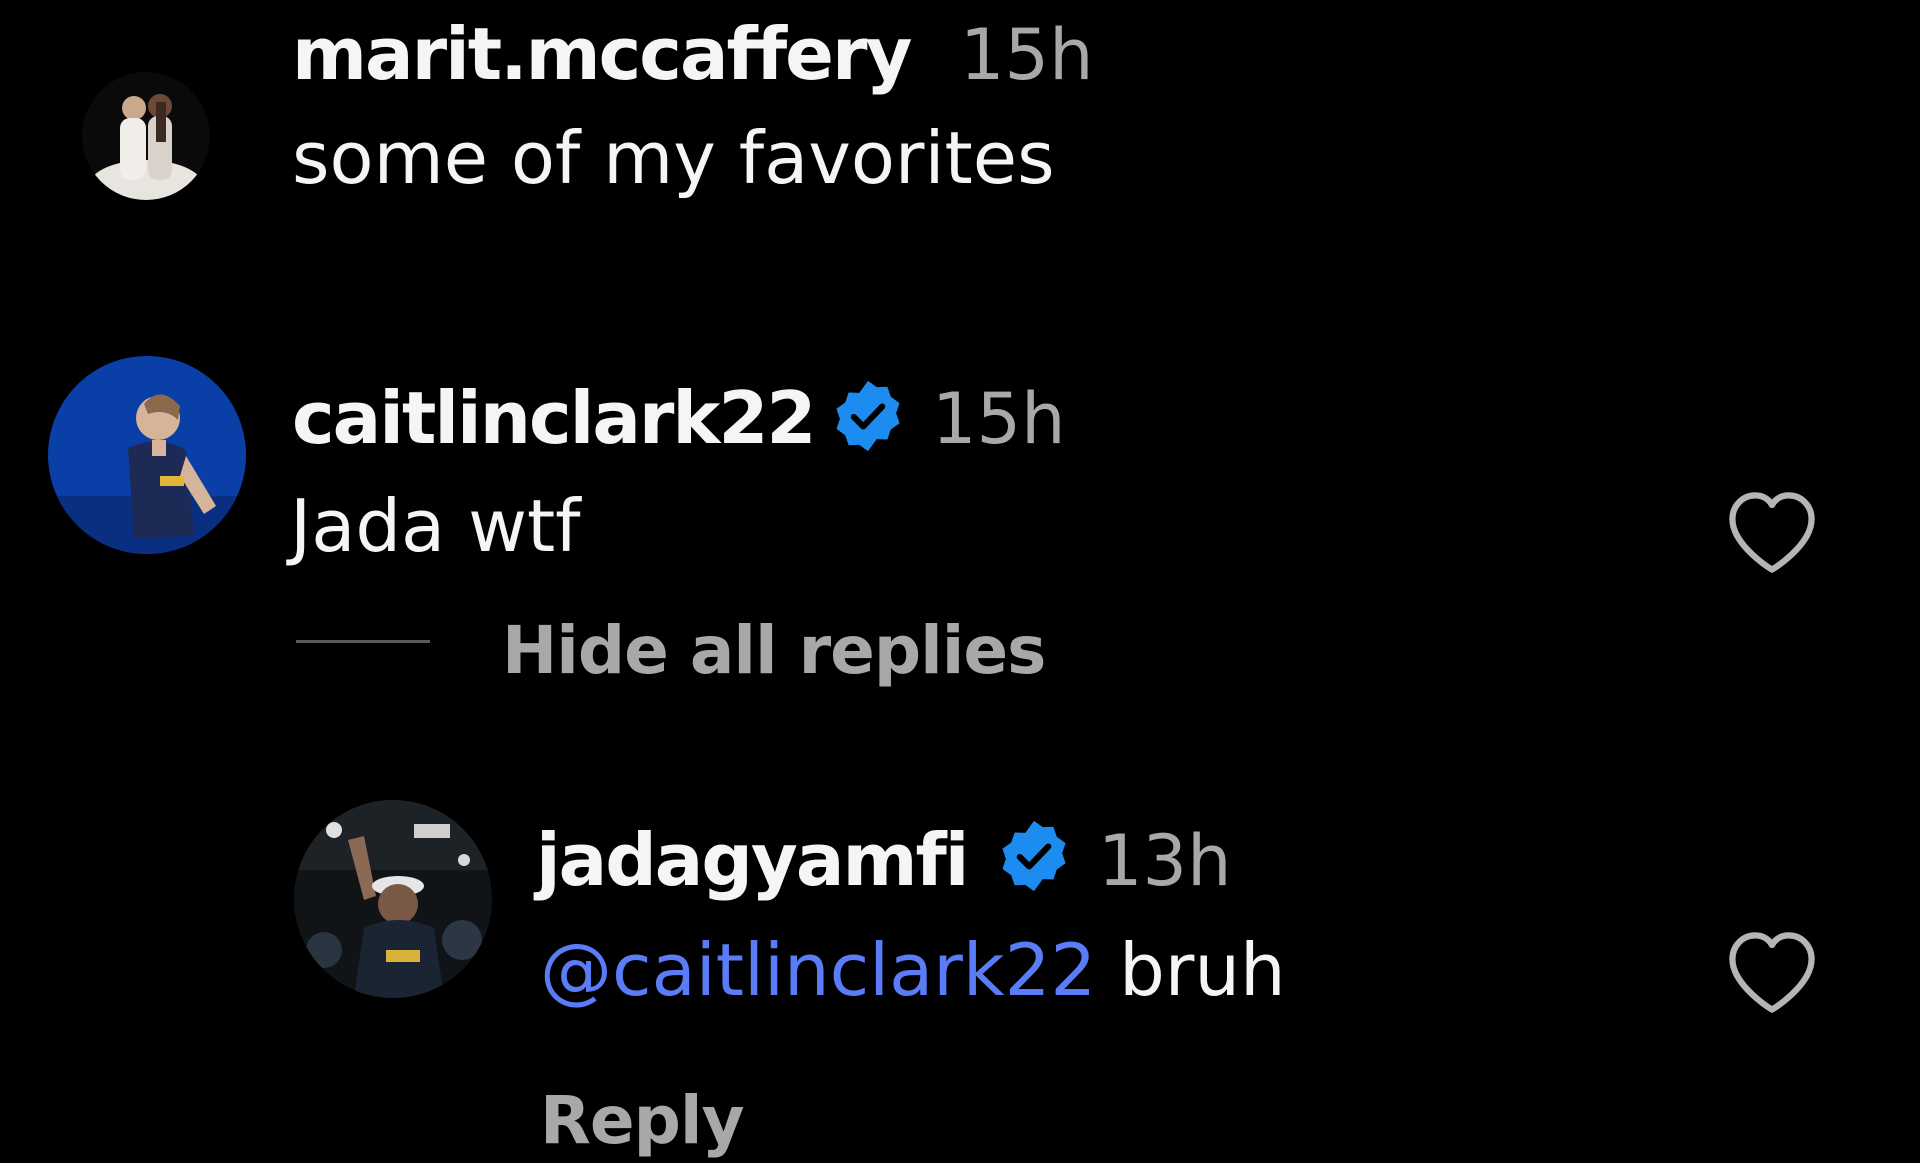  I want to click on reply-message: bruh, so click(1191, 970).